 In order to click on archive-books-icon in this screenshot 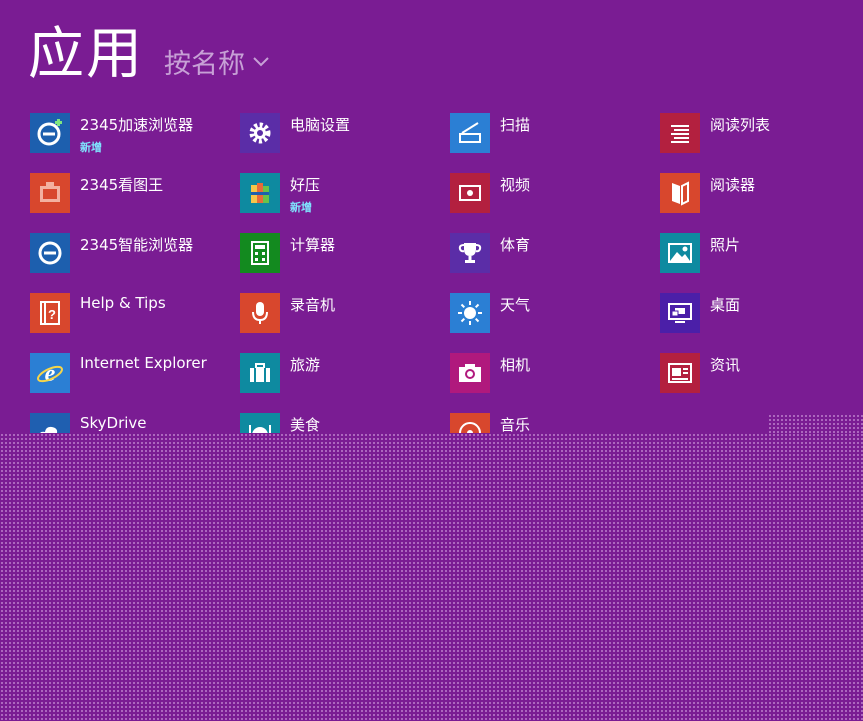, I will do `click(260, 193)`.